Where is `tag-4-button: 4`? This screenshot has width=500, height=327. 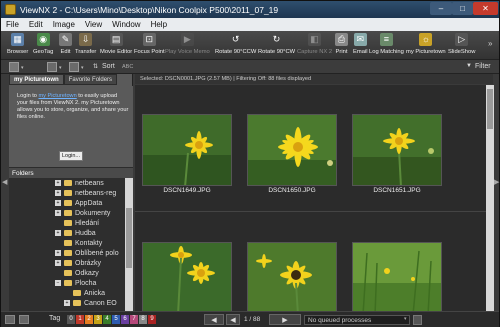
tag-4-button: 4 is located at coordinates (107, 319).